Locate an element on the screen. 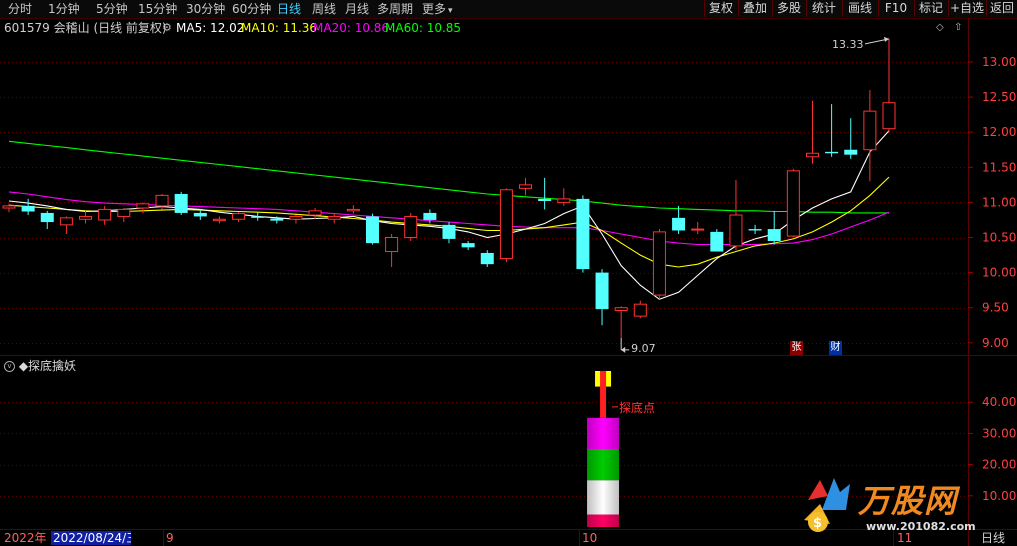 This screenshot has height=546, width=1017. month-label-10: 10 is located at coordinates (590, 538).